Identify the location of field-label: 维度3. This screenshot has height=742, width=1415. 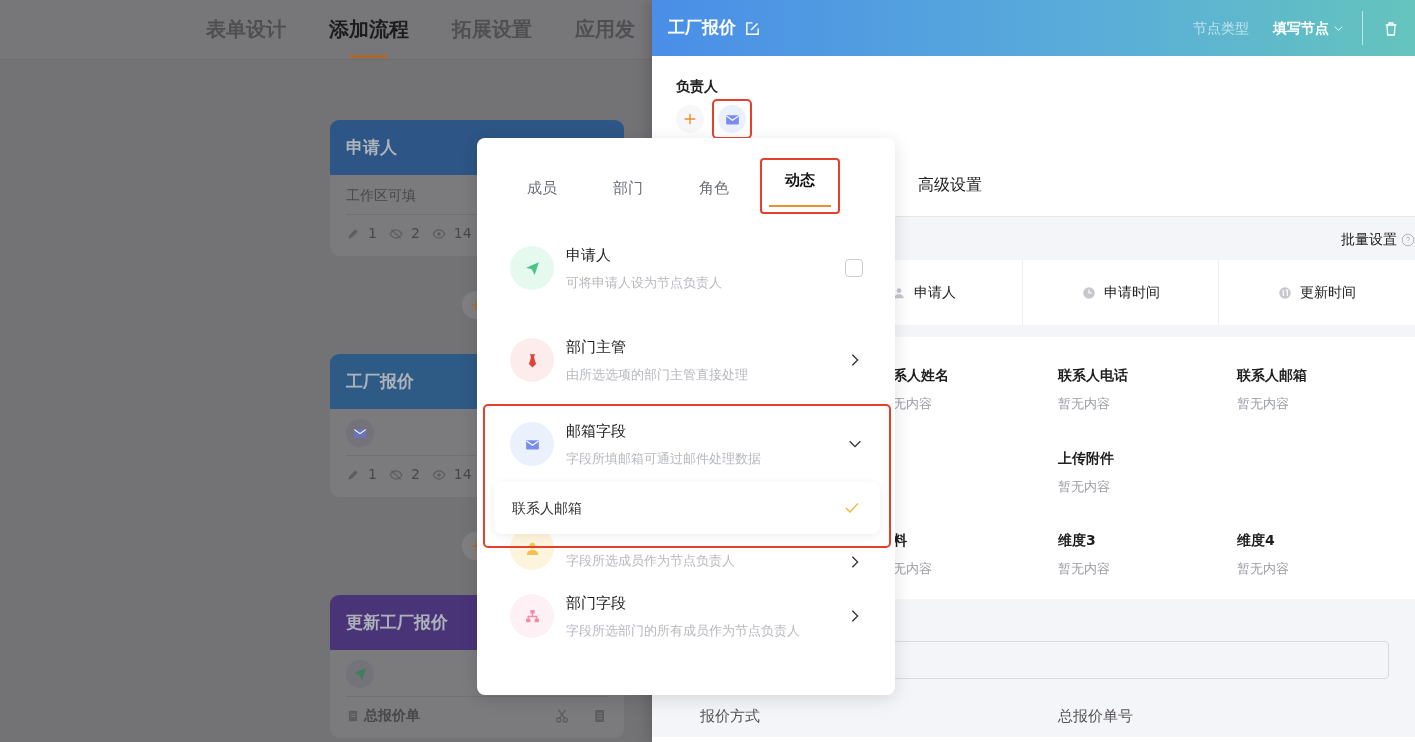
(1077, 540).